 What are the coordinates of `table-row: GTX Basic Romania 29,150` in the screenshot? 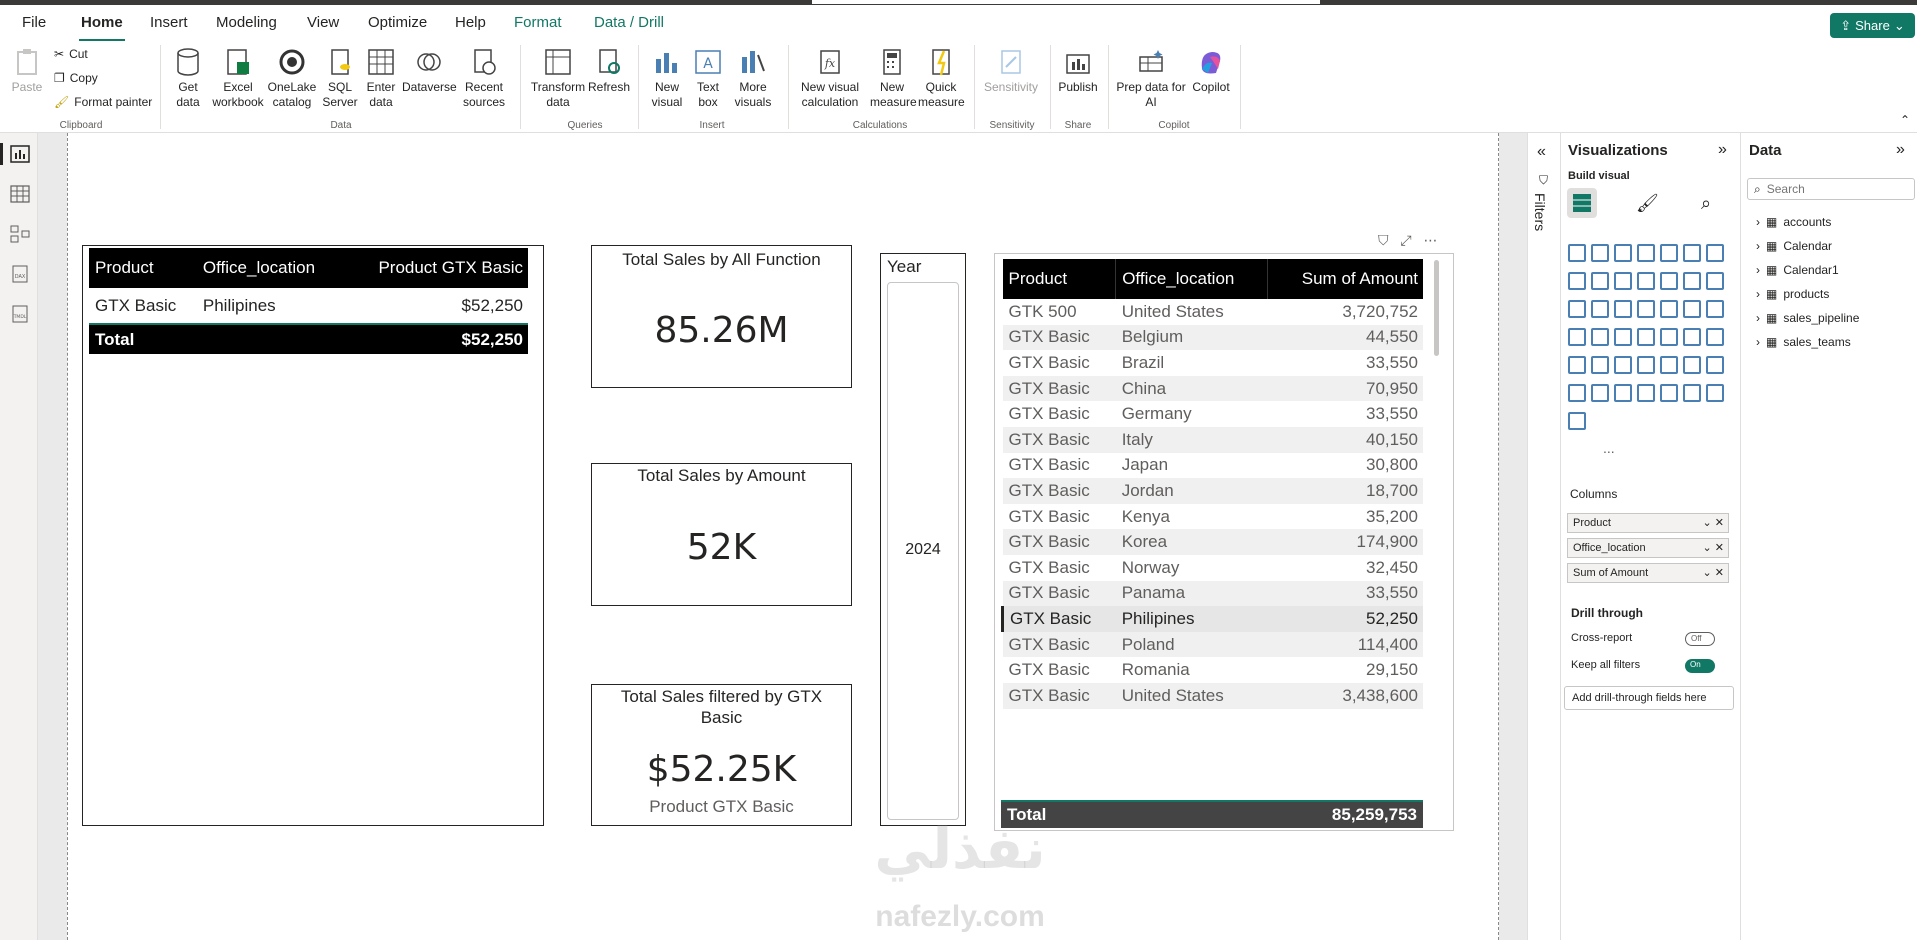 It's located at (1212, 670).